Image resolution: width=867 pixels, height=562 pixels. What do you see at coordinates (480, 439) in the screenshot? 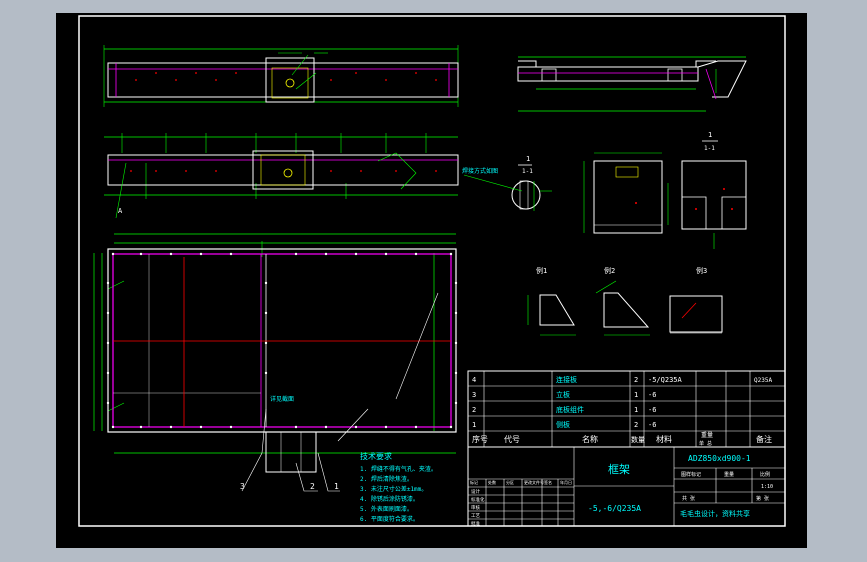
I see `bom-header-no: 序号` at bounding box center [480, 439].